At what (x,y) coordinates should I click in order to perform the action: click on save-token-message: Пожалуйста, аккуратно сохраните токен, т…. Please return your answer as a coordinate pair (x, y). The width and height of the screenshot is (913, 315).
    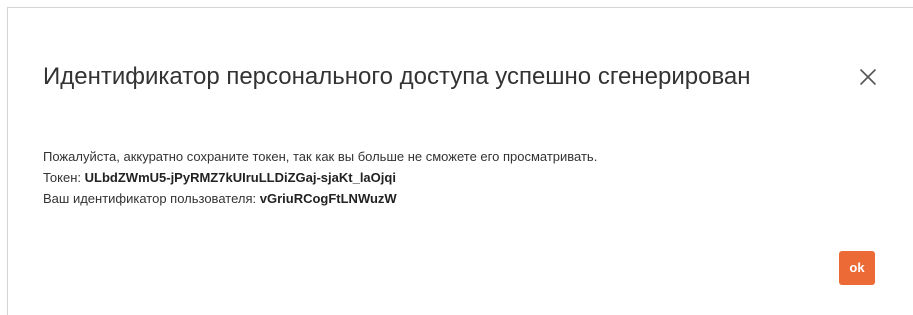
    Looking at the image, I should click on (320, 156).